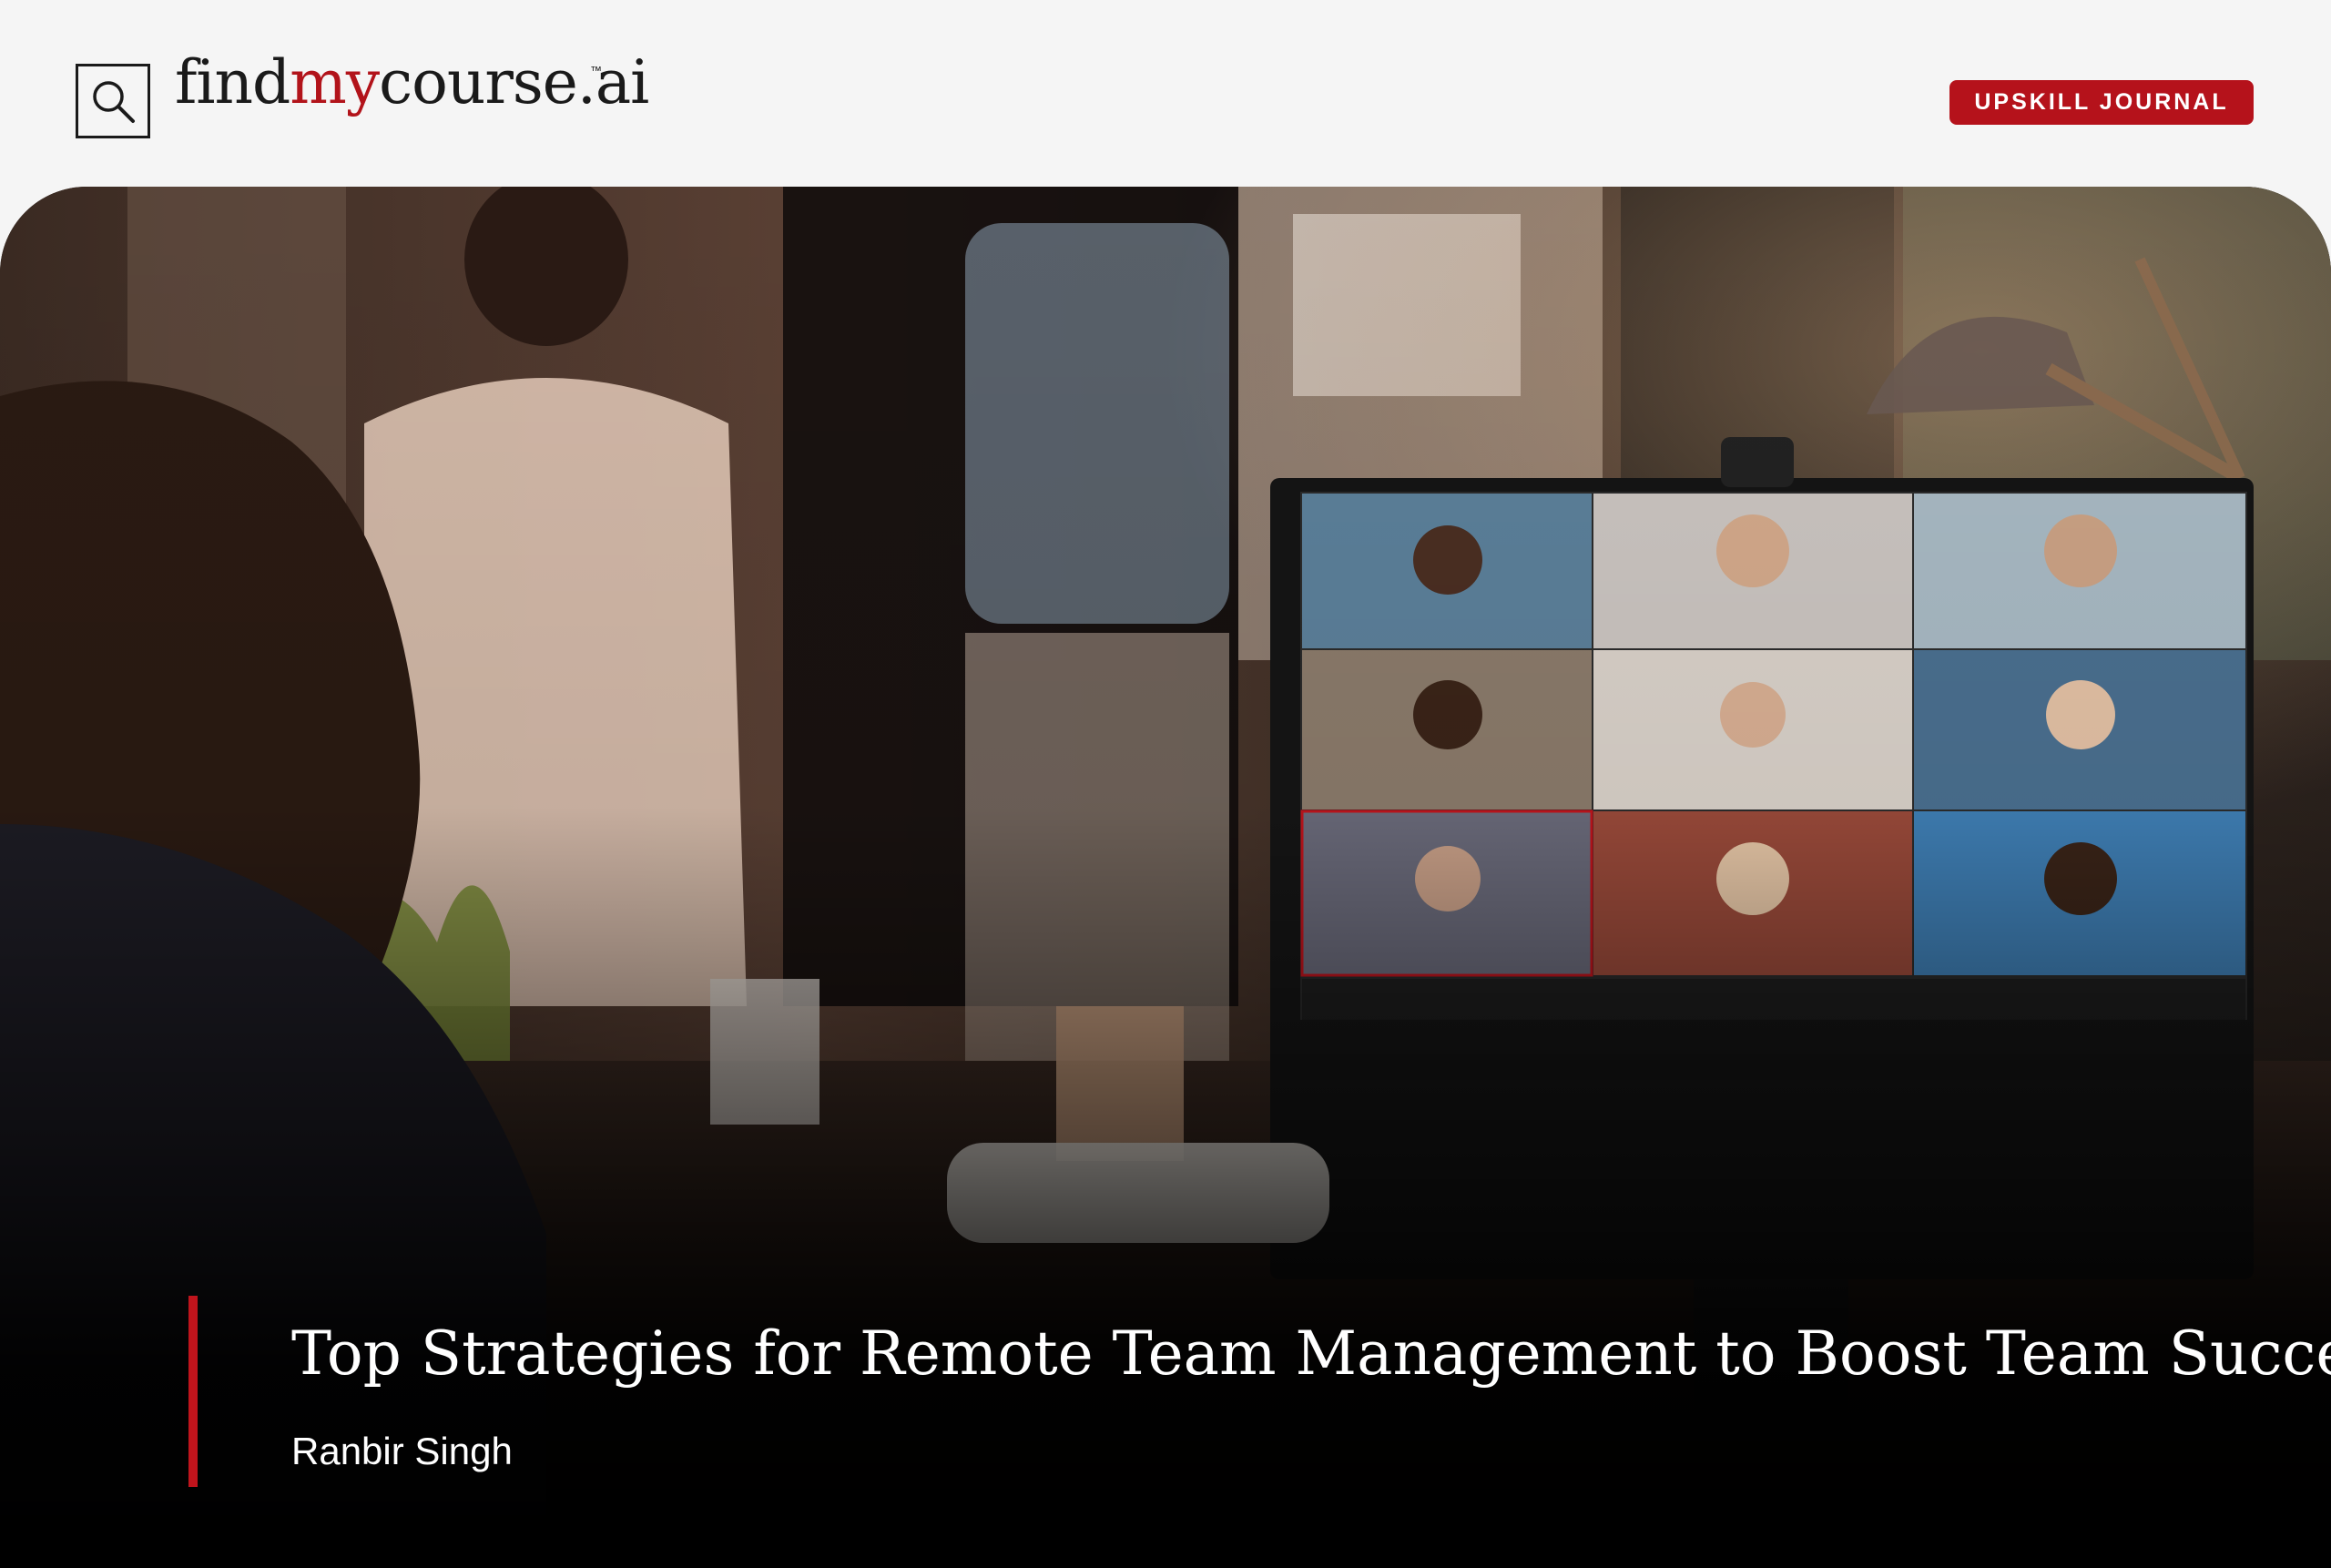 This screenshot has width=2331, height=1568. I want to click on logo-trademark: ™, so click(596, 70).